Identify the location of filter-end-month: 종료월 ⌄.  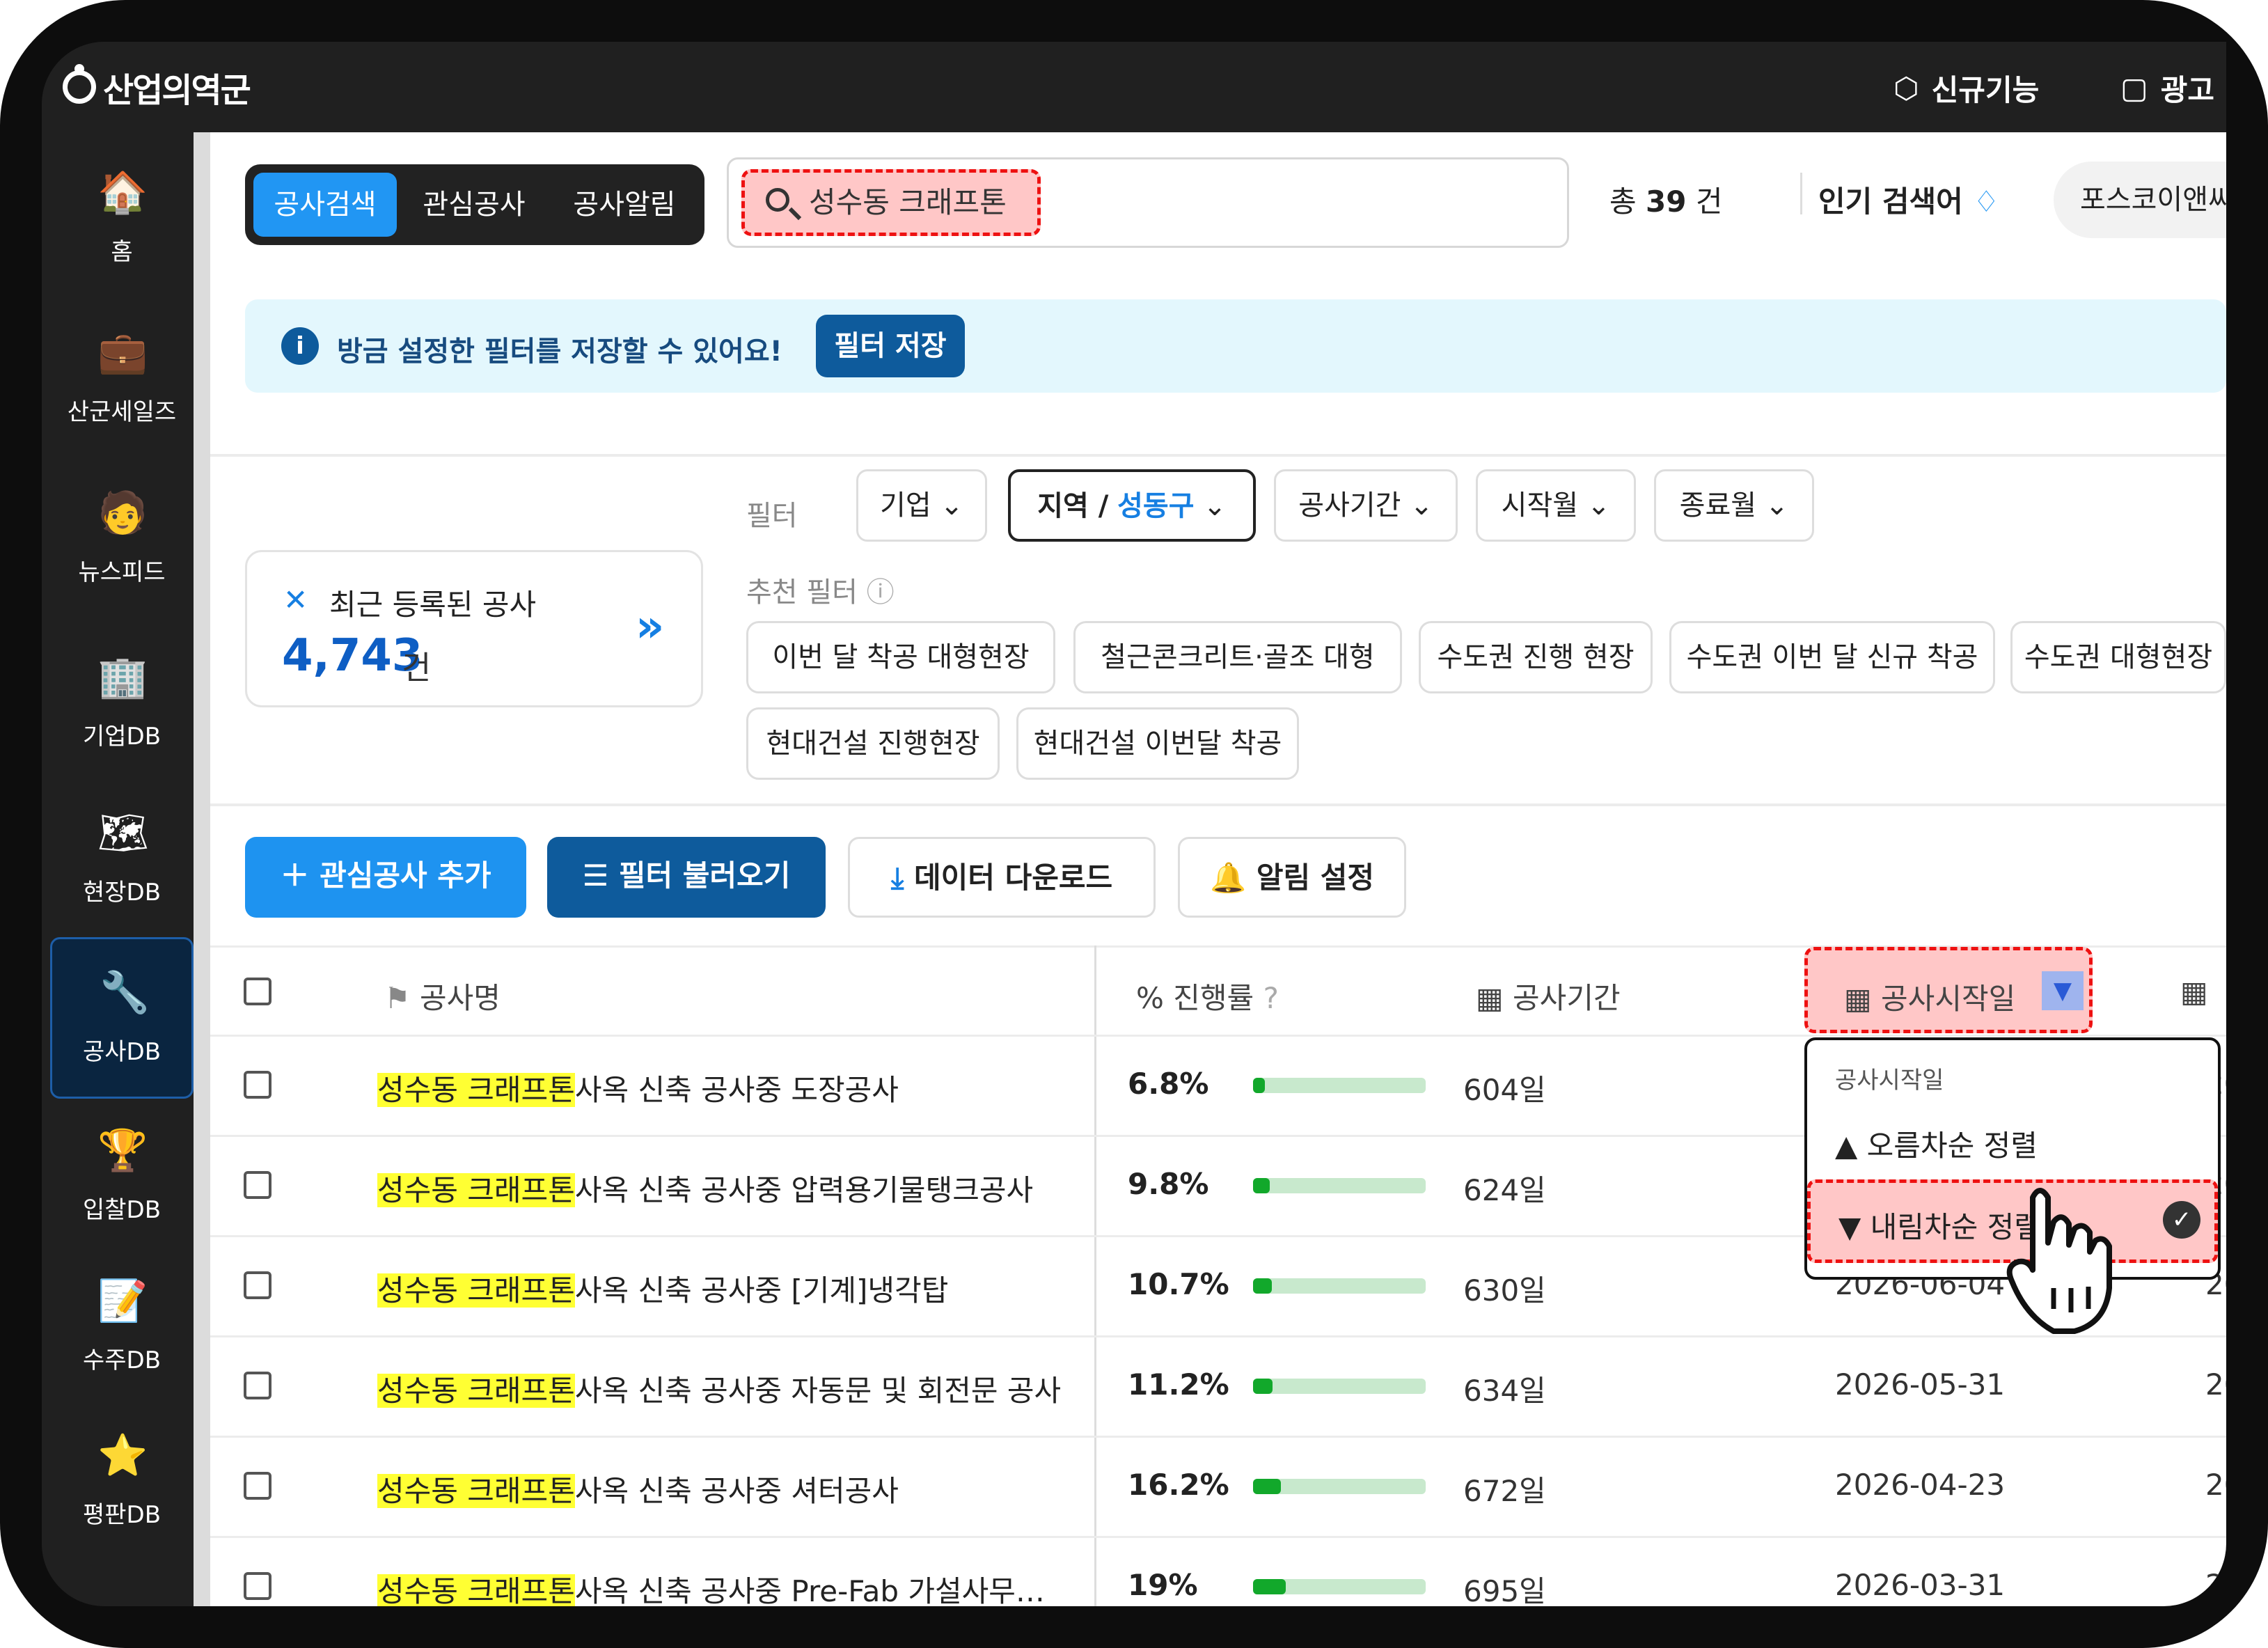
(1734, 506).